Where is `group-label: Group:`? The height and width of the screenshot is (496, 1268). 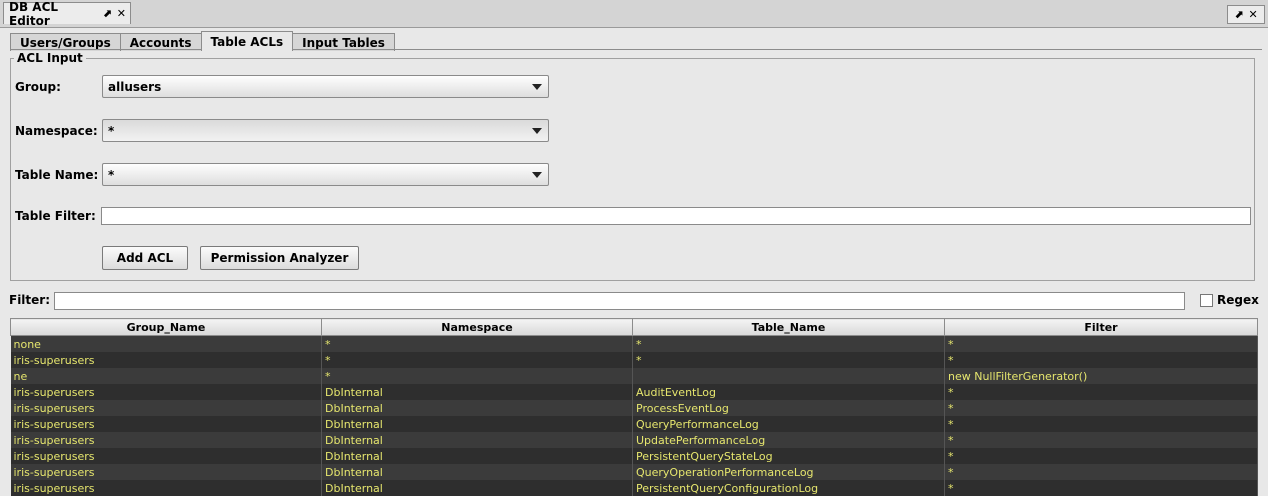
group-label: Group: is located at coordinates (38, 87).